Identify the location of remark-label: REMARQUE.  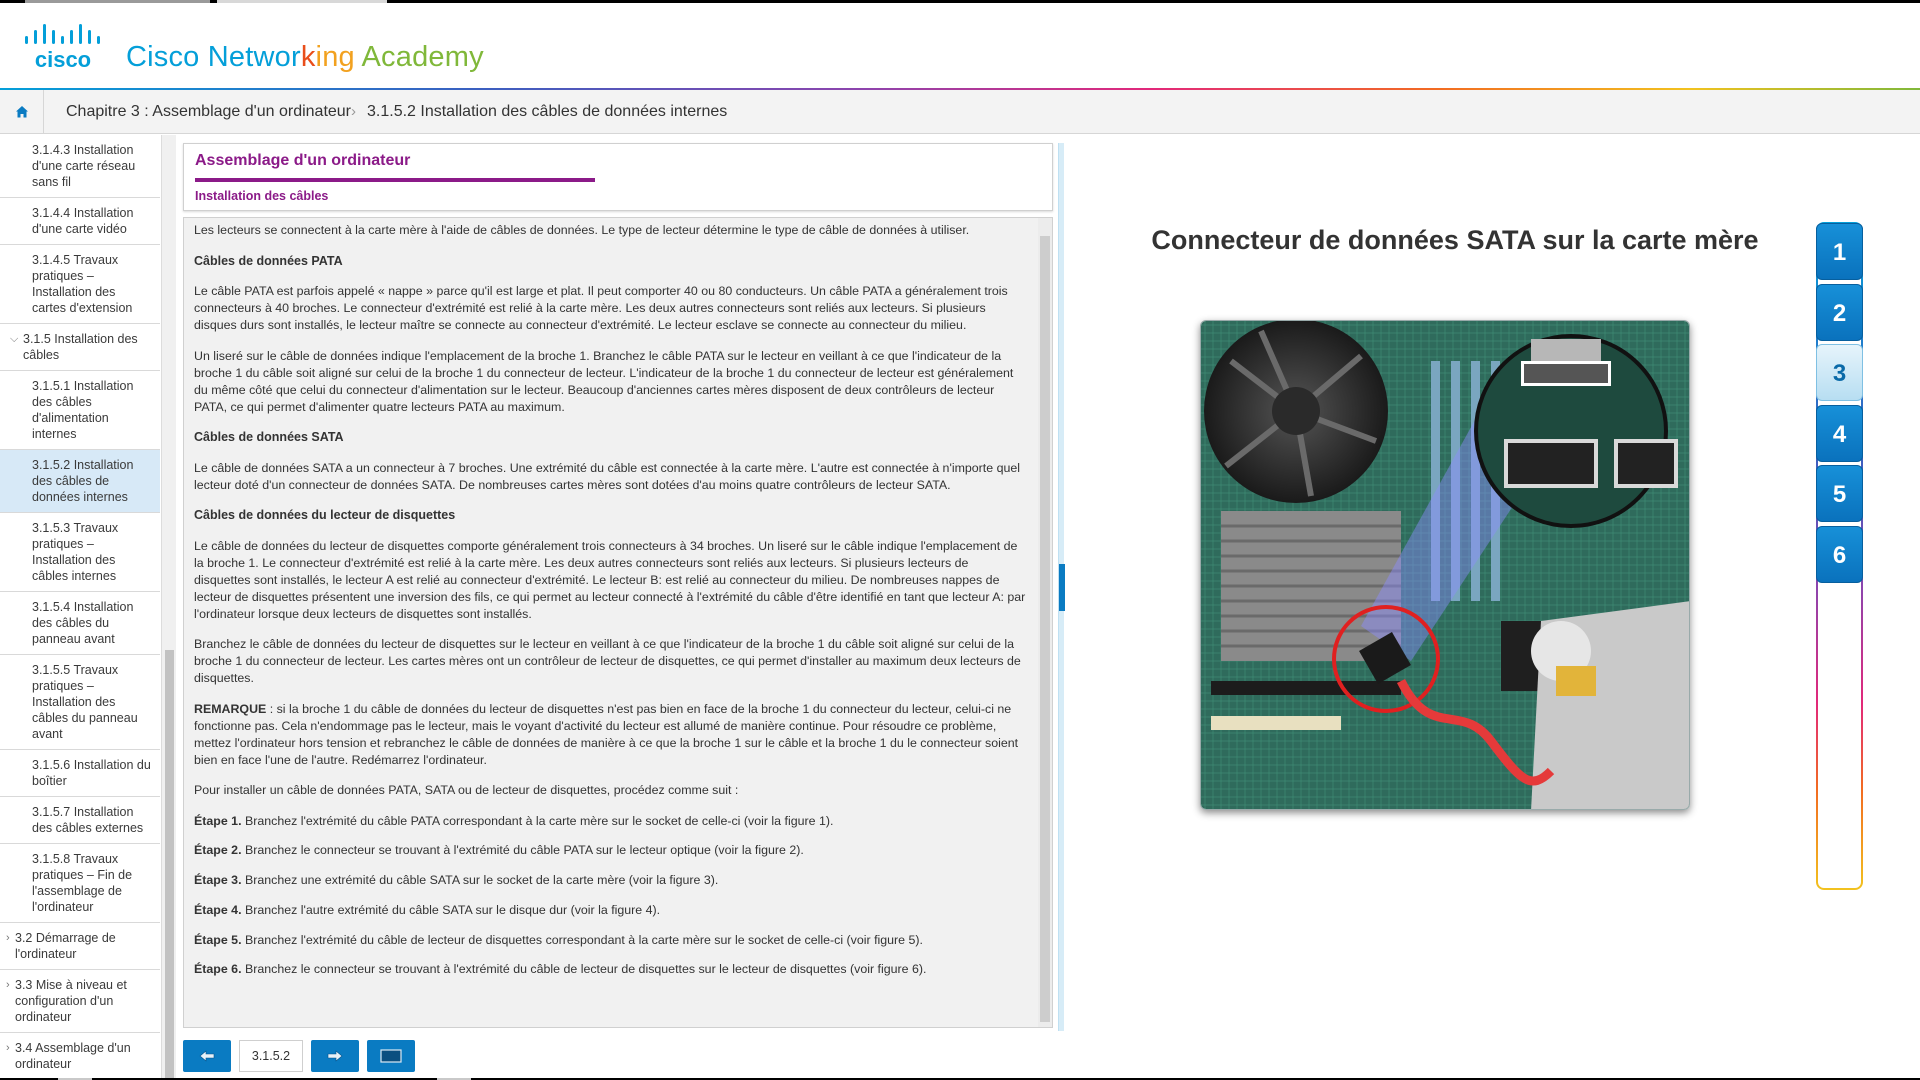
(230, 708).